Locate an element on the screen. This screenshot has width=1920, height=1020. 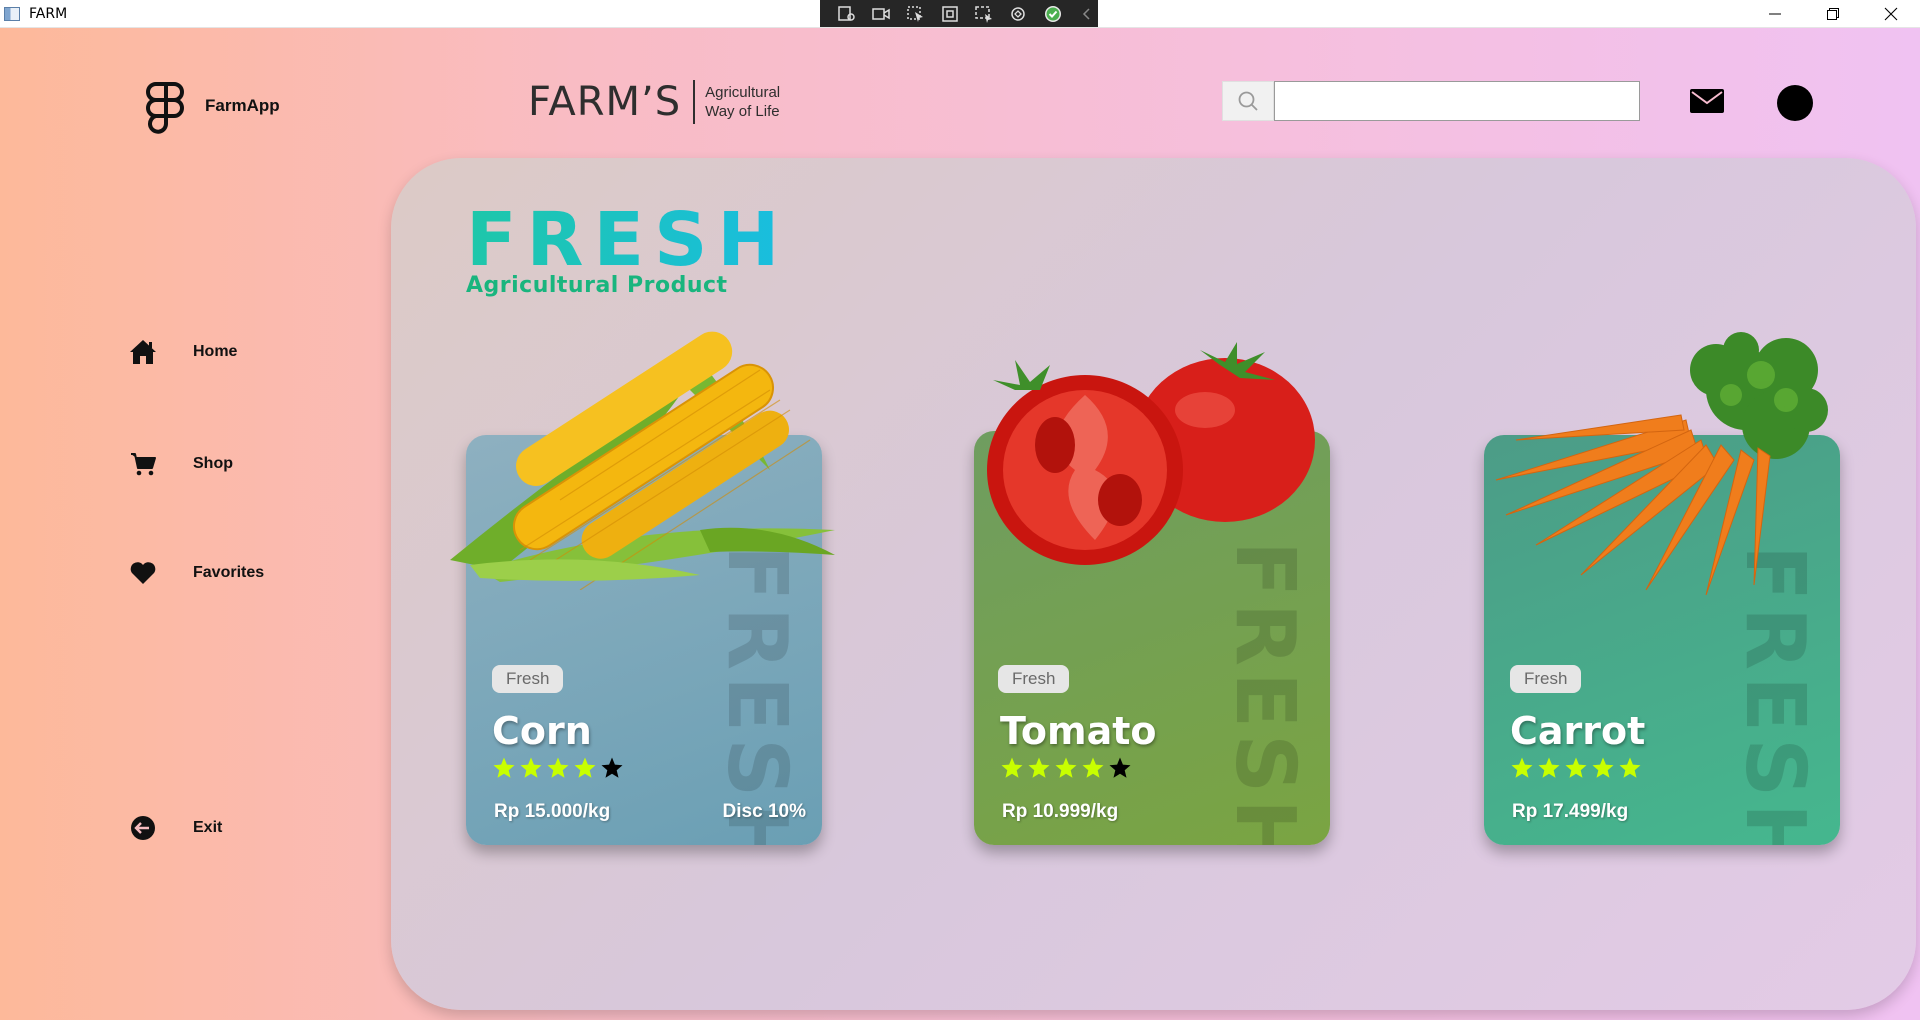
brand-tagline-line-2: Way of Life is located at coordinates (742, 111).